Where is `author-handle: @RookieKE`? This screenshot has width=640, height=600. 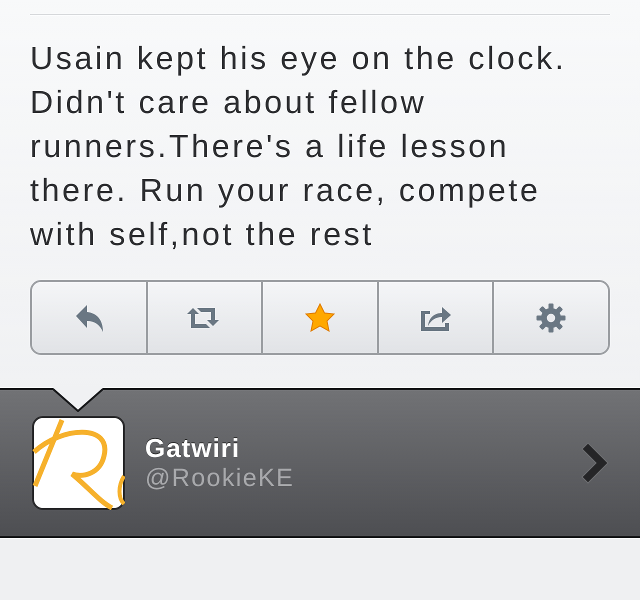 author-handle: @RookieKE is located at coordinates (220, 478).